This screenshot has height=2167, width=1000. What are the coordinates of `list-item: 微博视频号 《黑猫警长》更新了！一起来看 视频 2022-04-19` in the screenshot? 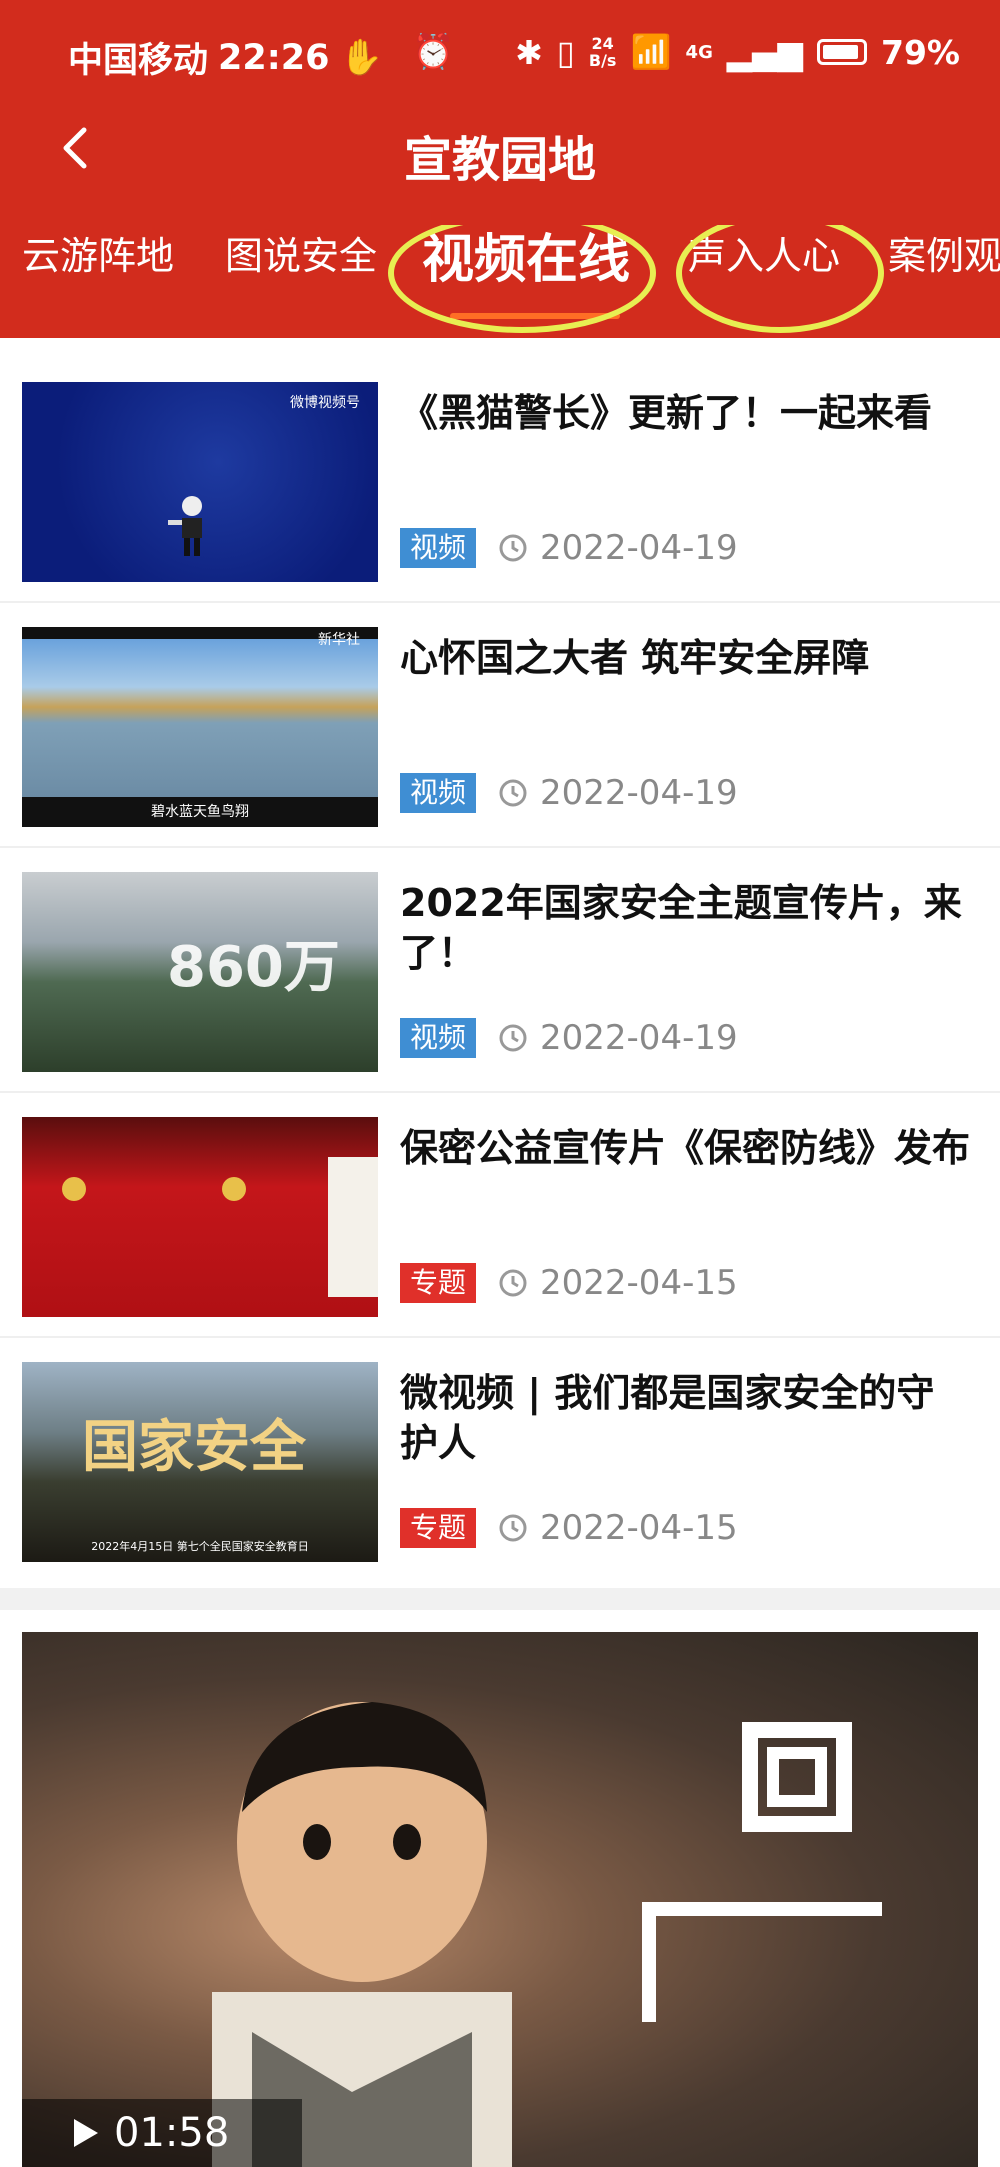 It's located at (500, 480).